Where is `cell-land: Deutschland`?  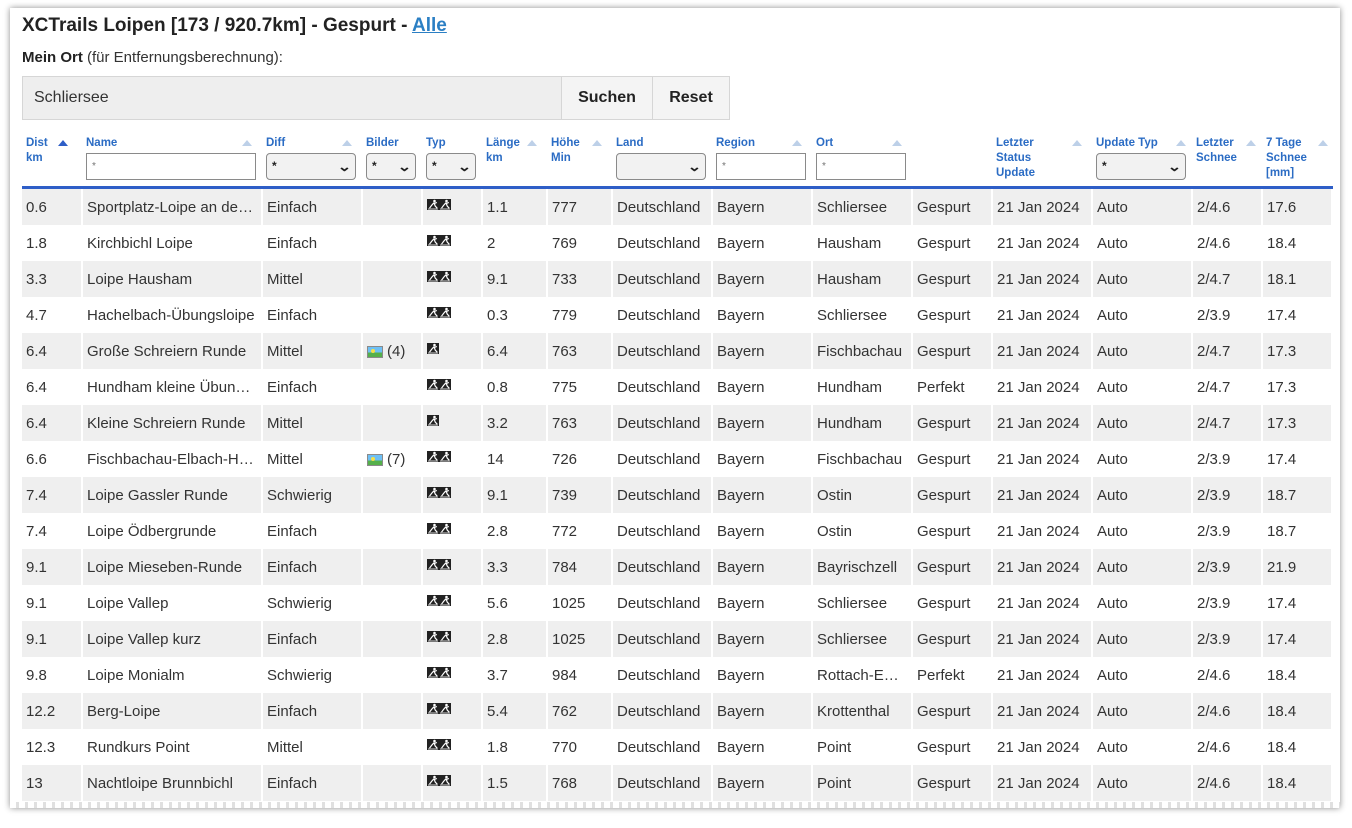
cell-land: Deutschland is located at coordinates (662, 423).